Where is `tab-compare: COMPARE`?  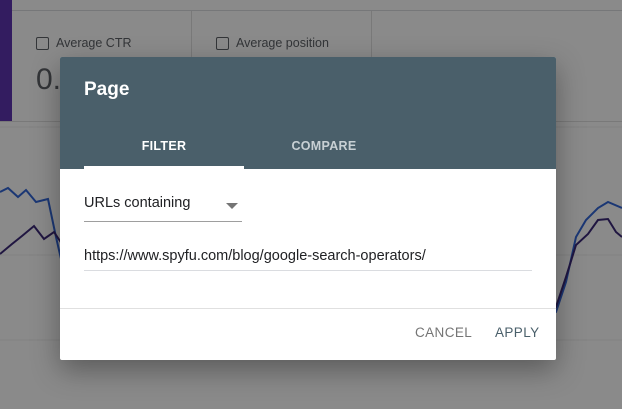 tab-compare: COMPARE is located at coordinates (324, 146).